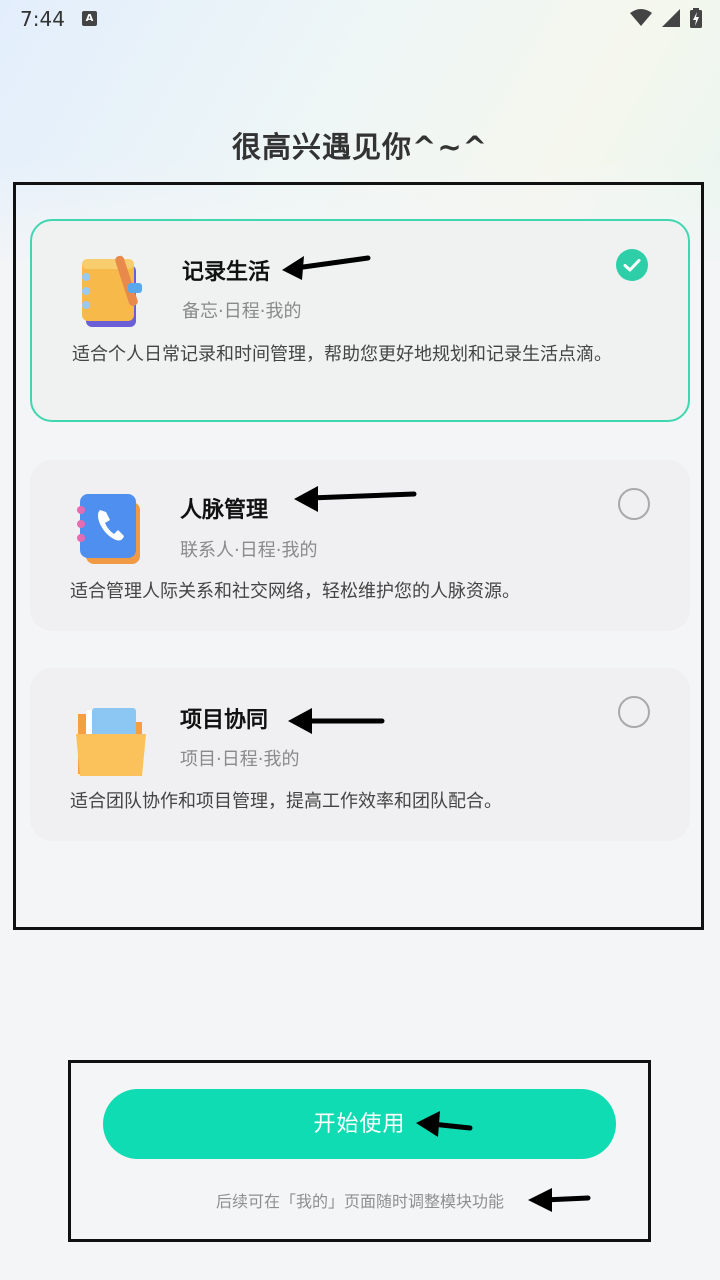  What do you see at coordinates (359, 1124) in the screenshot?
I see `start-button: 开始使用` at bounding box center [359, 1124].